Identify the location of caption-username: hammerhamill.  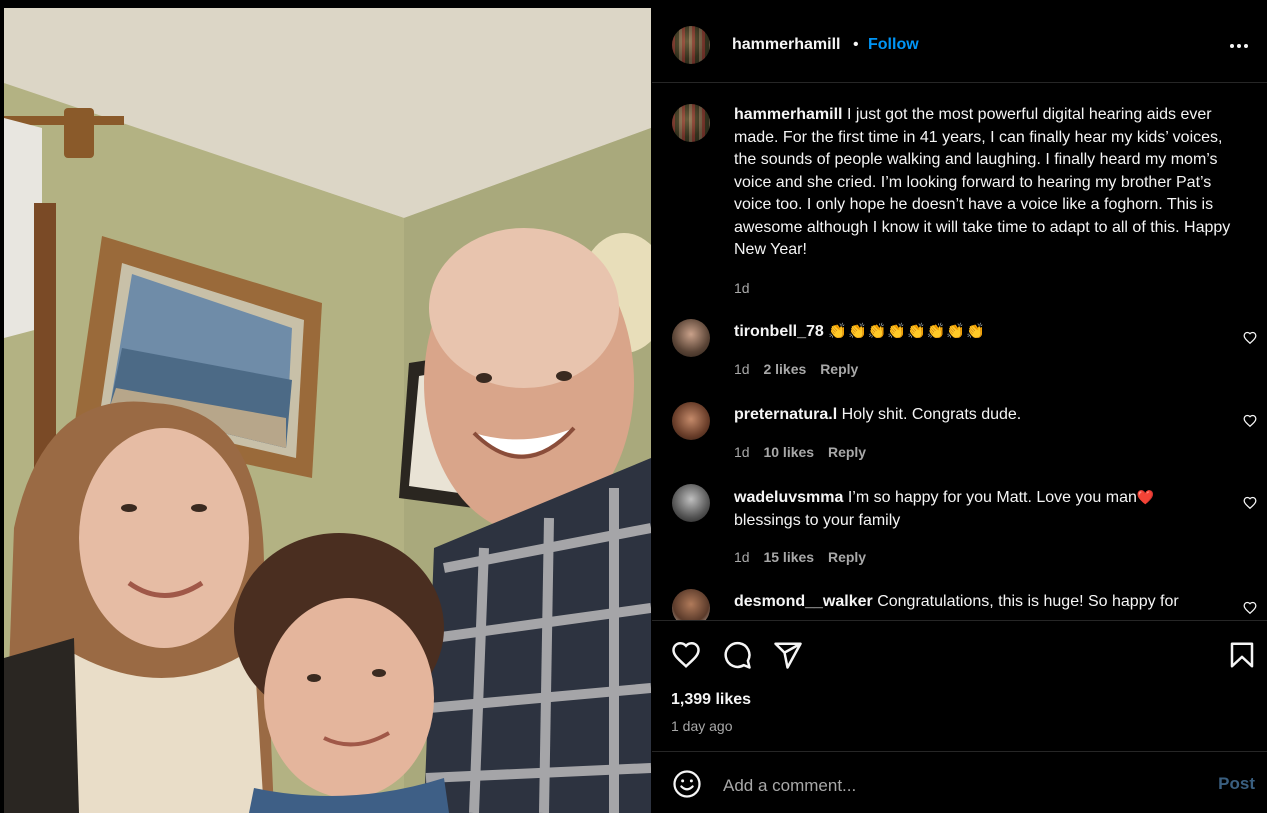
(788, 114).